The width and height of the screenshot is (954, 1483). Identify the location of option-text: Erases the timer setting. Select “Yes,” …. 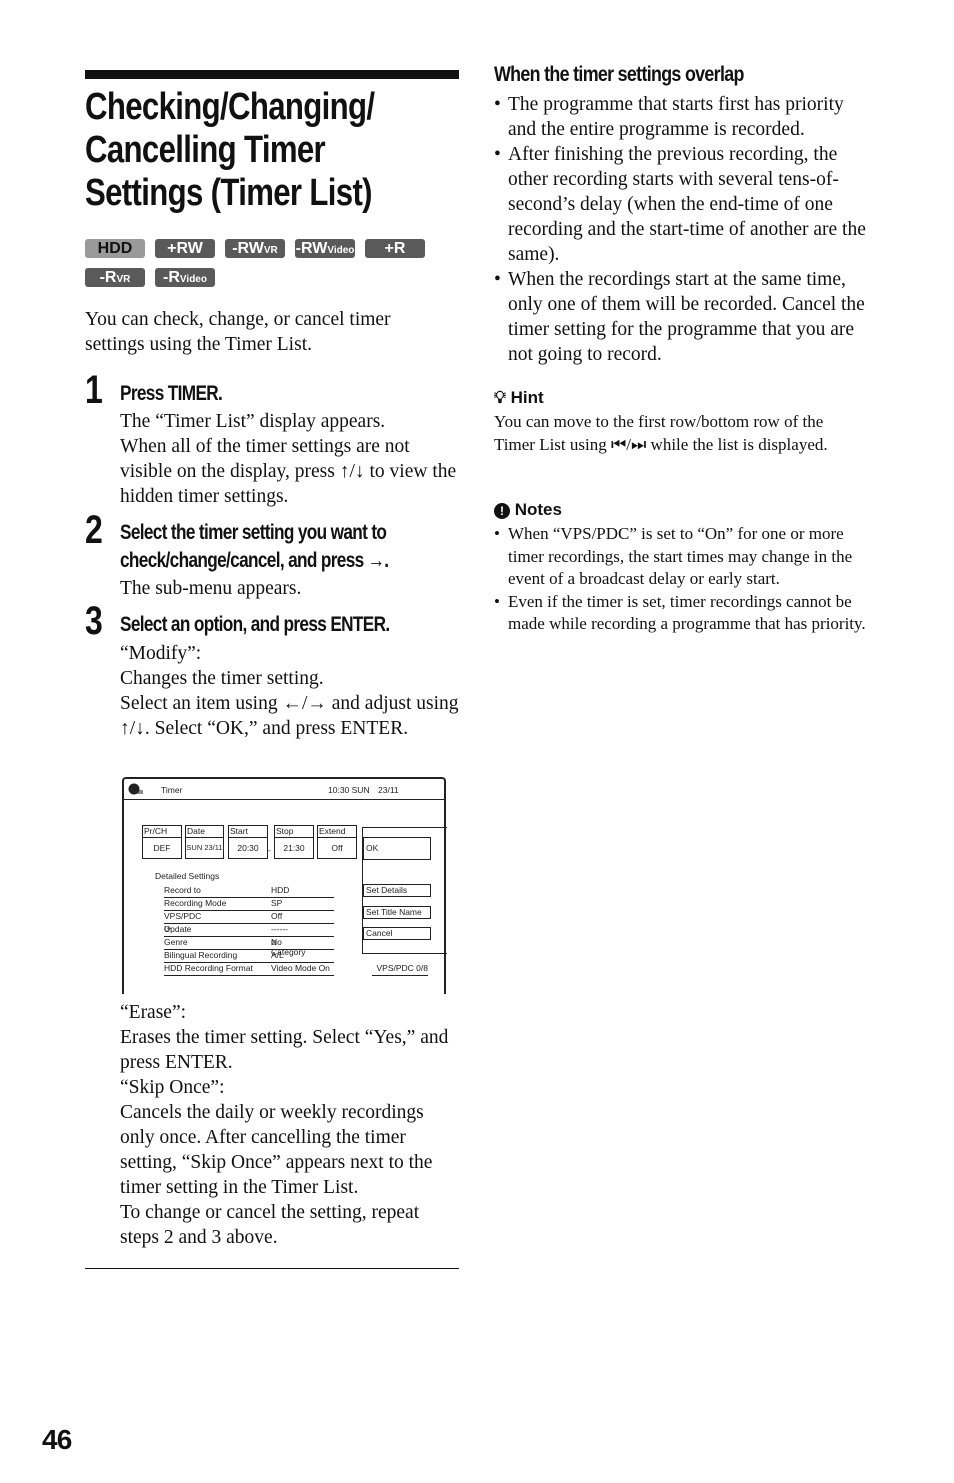
(284, 1050).